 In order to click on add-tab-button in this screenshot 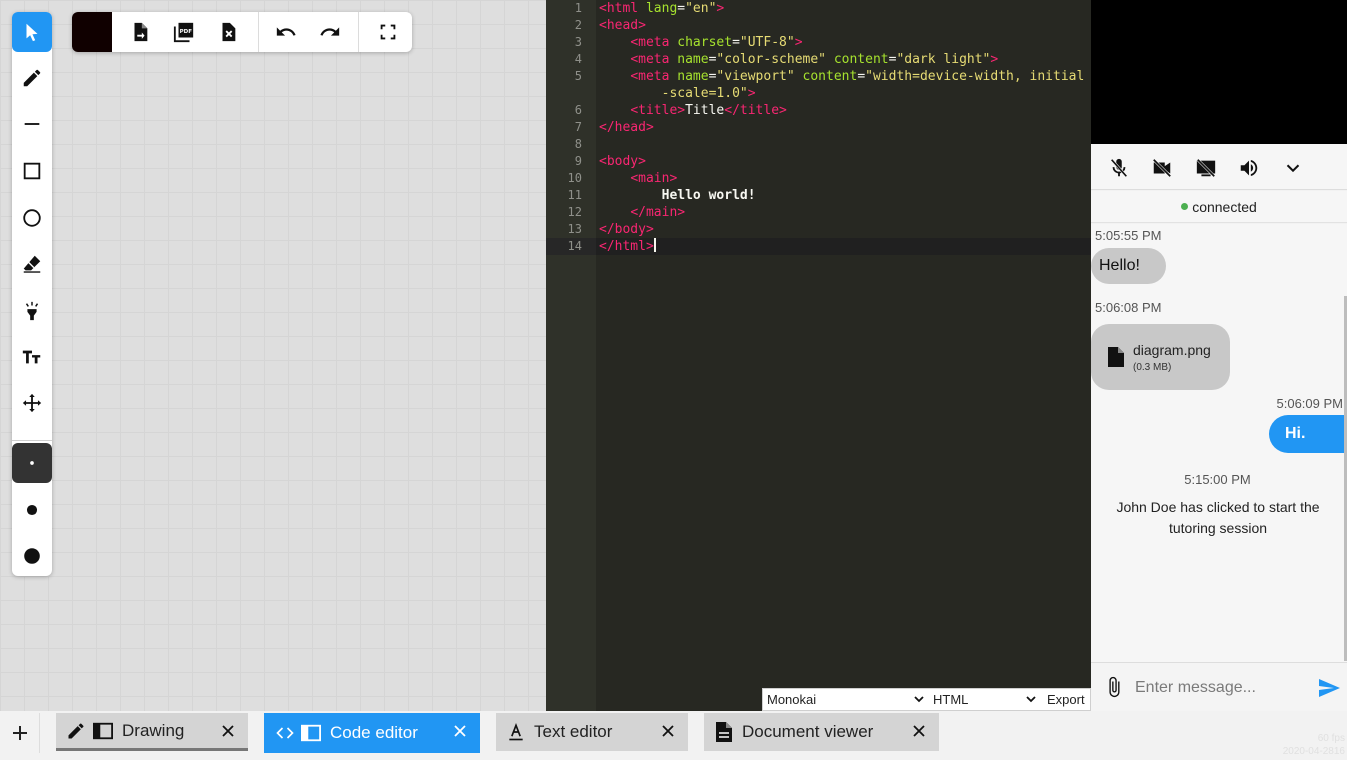, I will do `click(20, 733)`.